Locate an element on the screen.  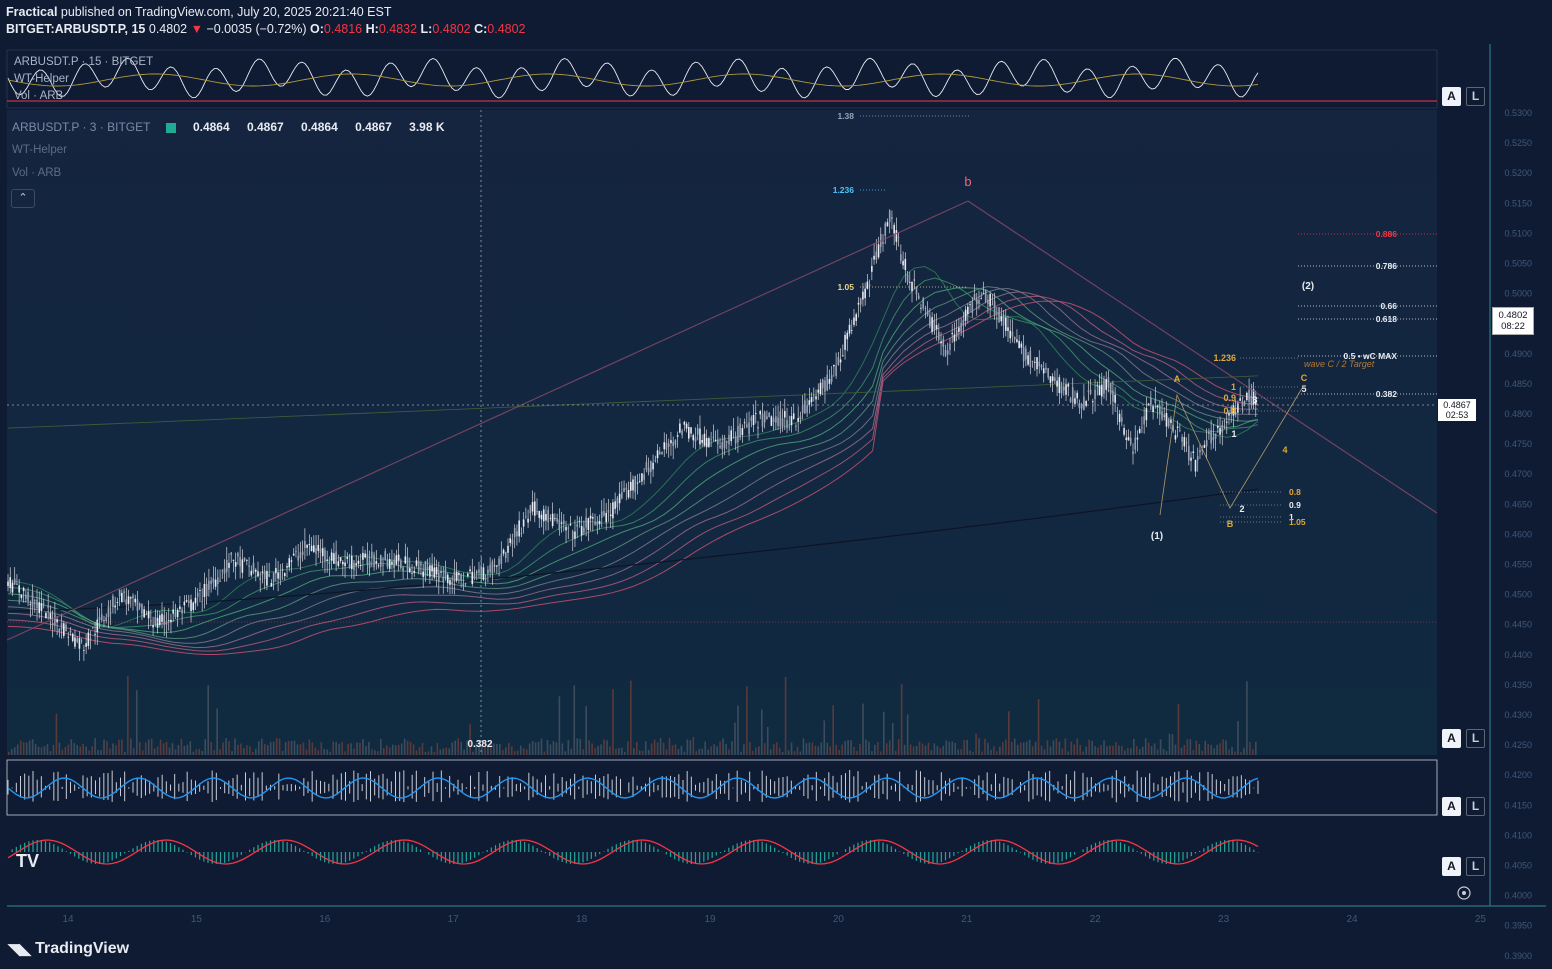
momentum-pane is located at coordinates (722, 848).